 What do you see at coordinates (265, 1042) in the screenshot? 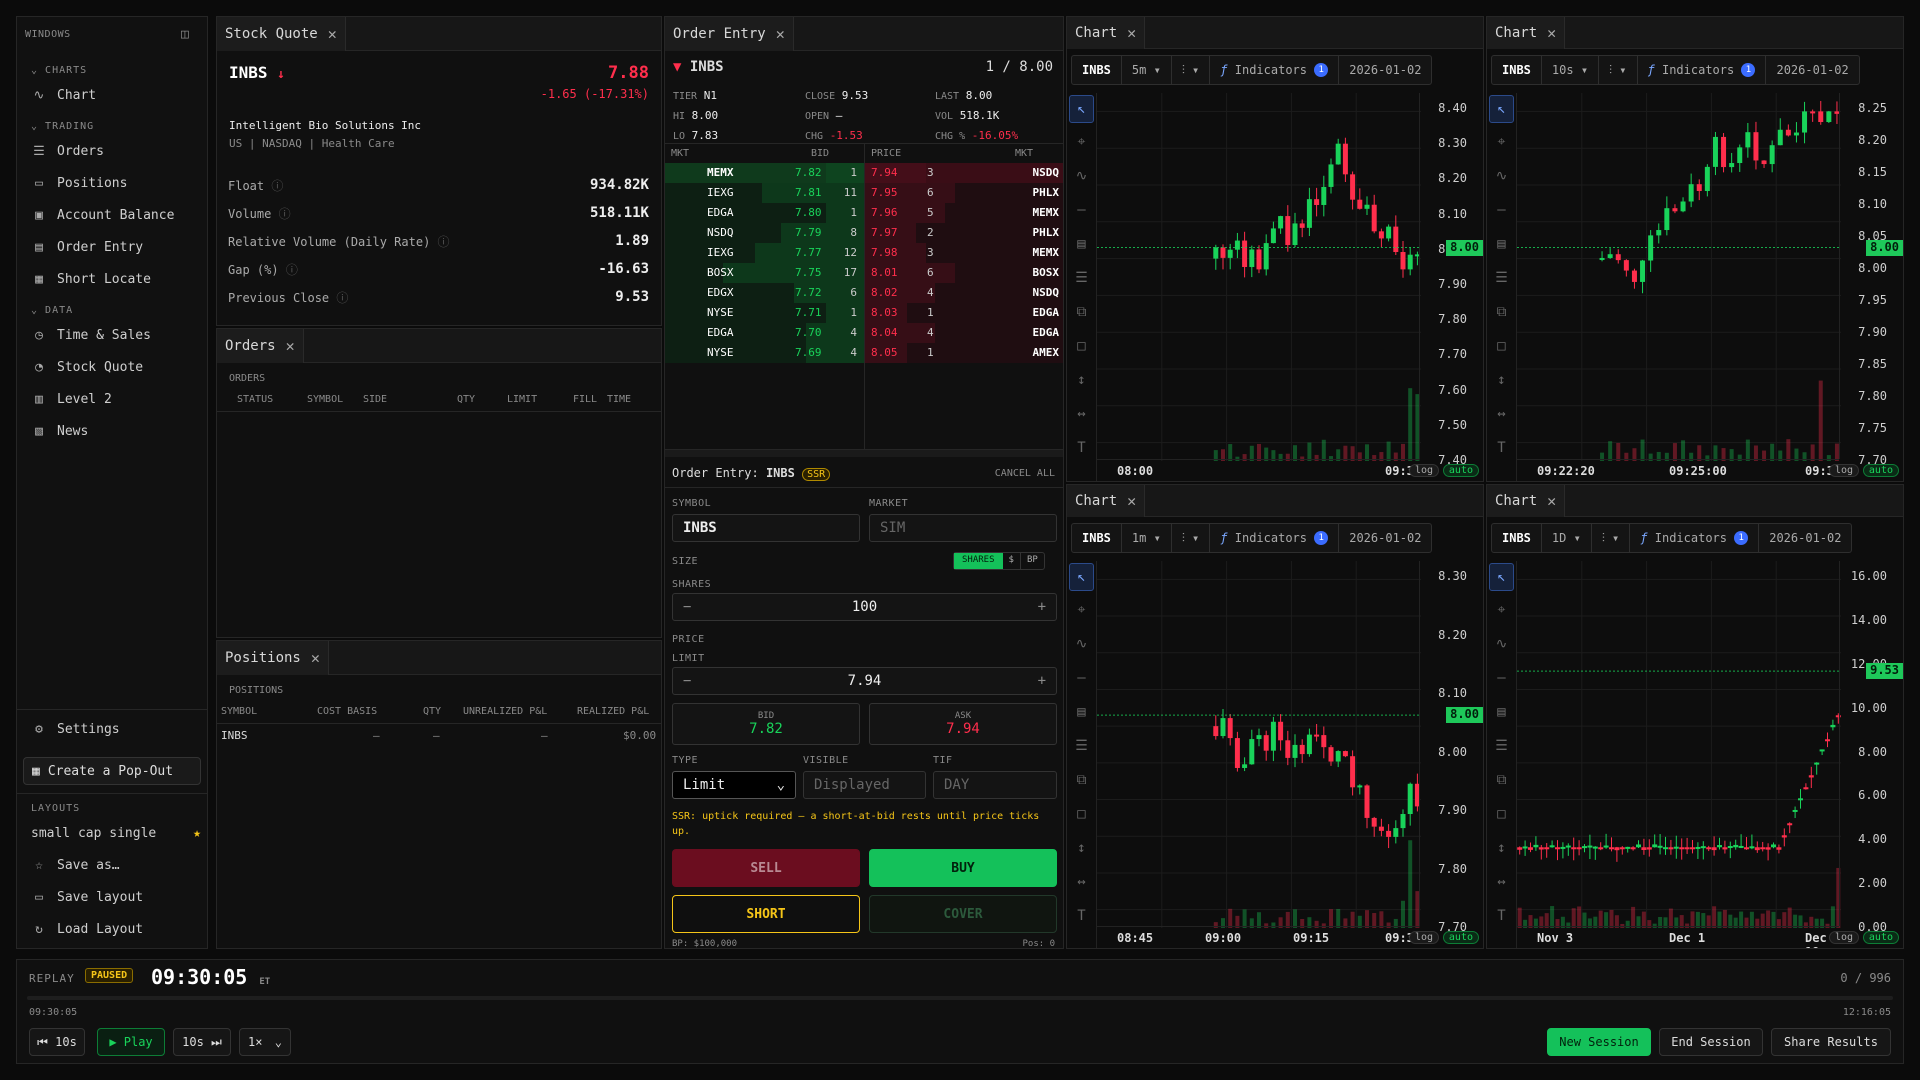
I see `speed-select: 1× ⌄` at bounding box center [265, 1042].